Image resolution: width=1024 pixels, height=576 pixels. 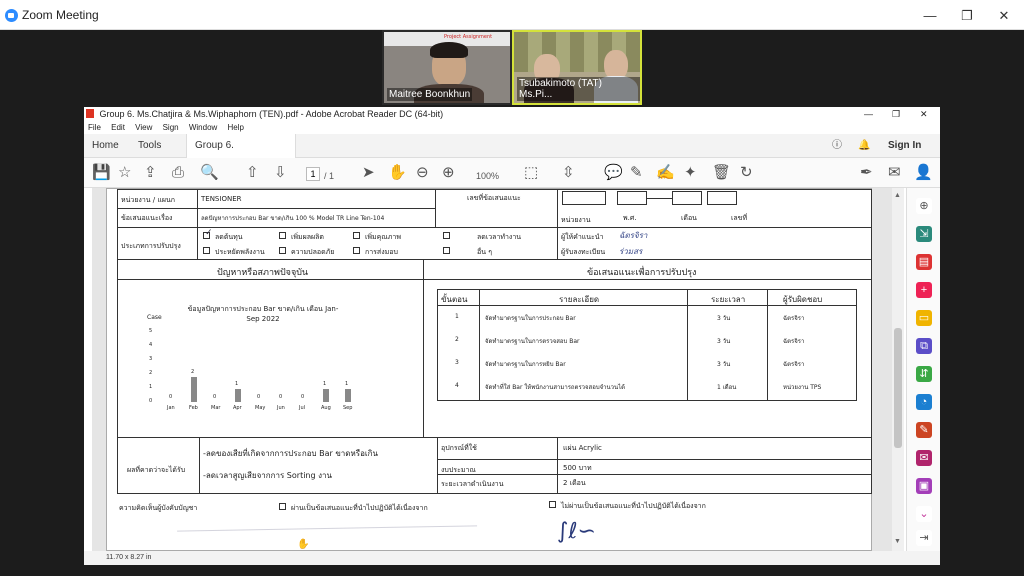 What do you see at coordinates (794, 341) in the screenshot?
I see `step-owner: ฉัตรจิรา` at bounding box center [794, 341].